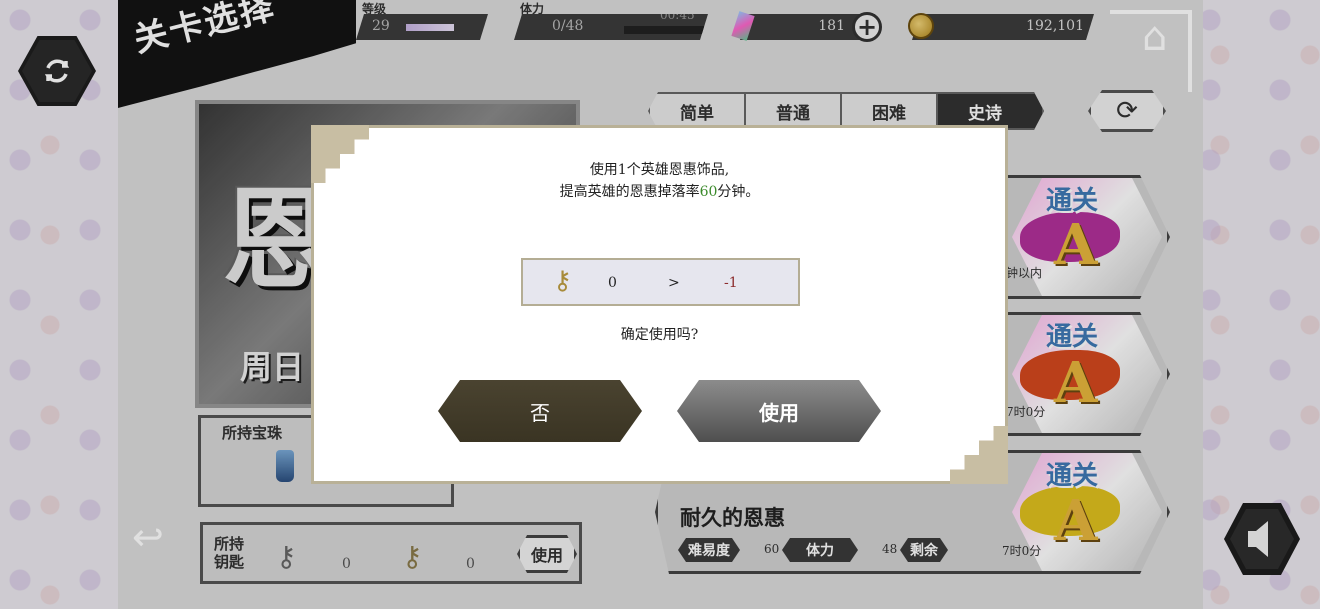  I want to click on tab-refresh-button: ⟳, so click(1127, 111).